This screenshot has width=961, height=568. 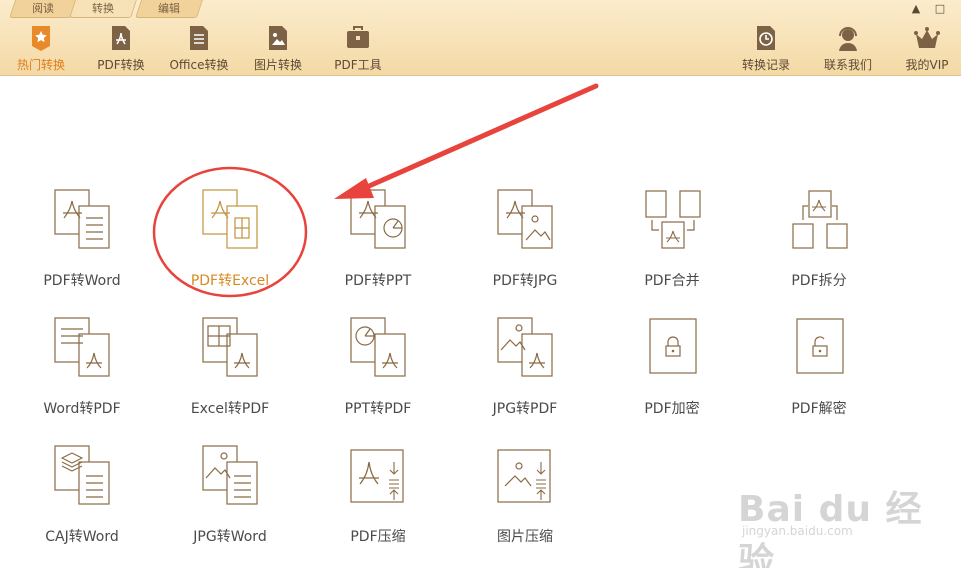 I want to click on office-doc-icon, so click(x=199, y=38).